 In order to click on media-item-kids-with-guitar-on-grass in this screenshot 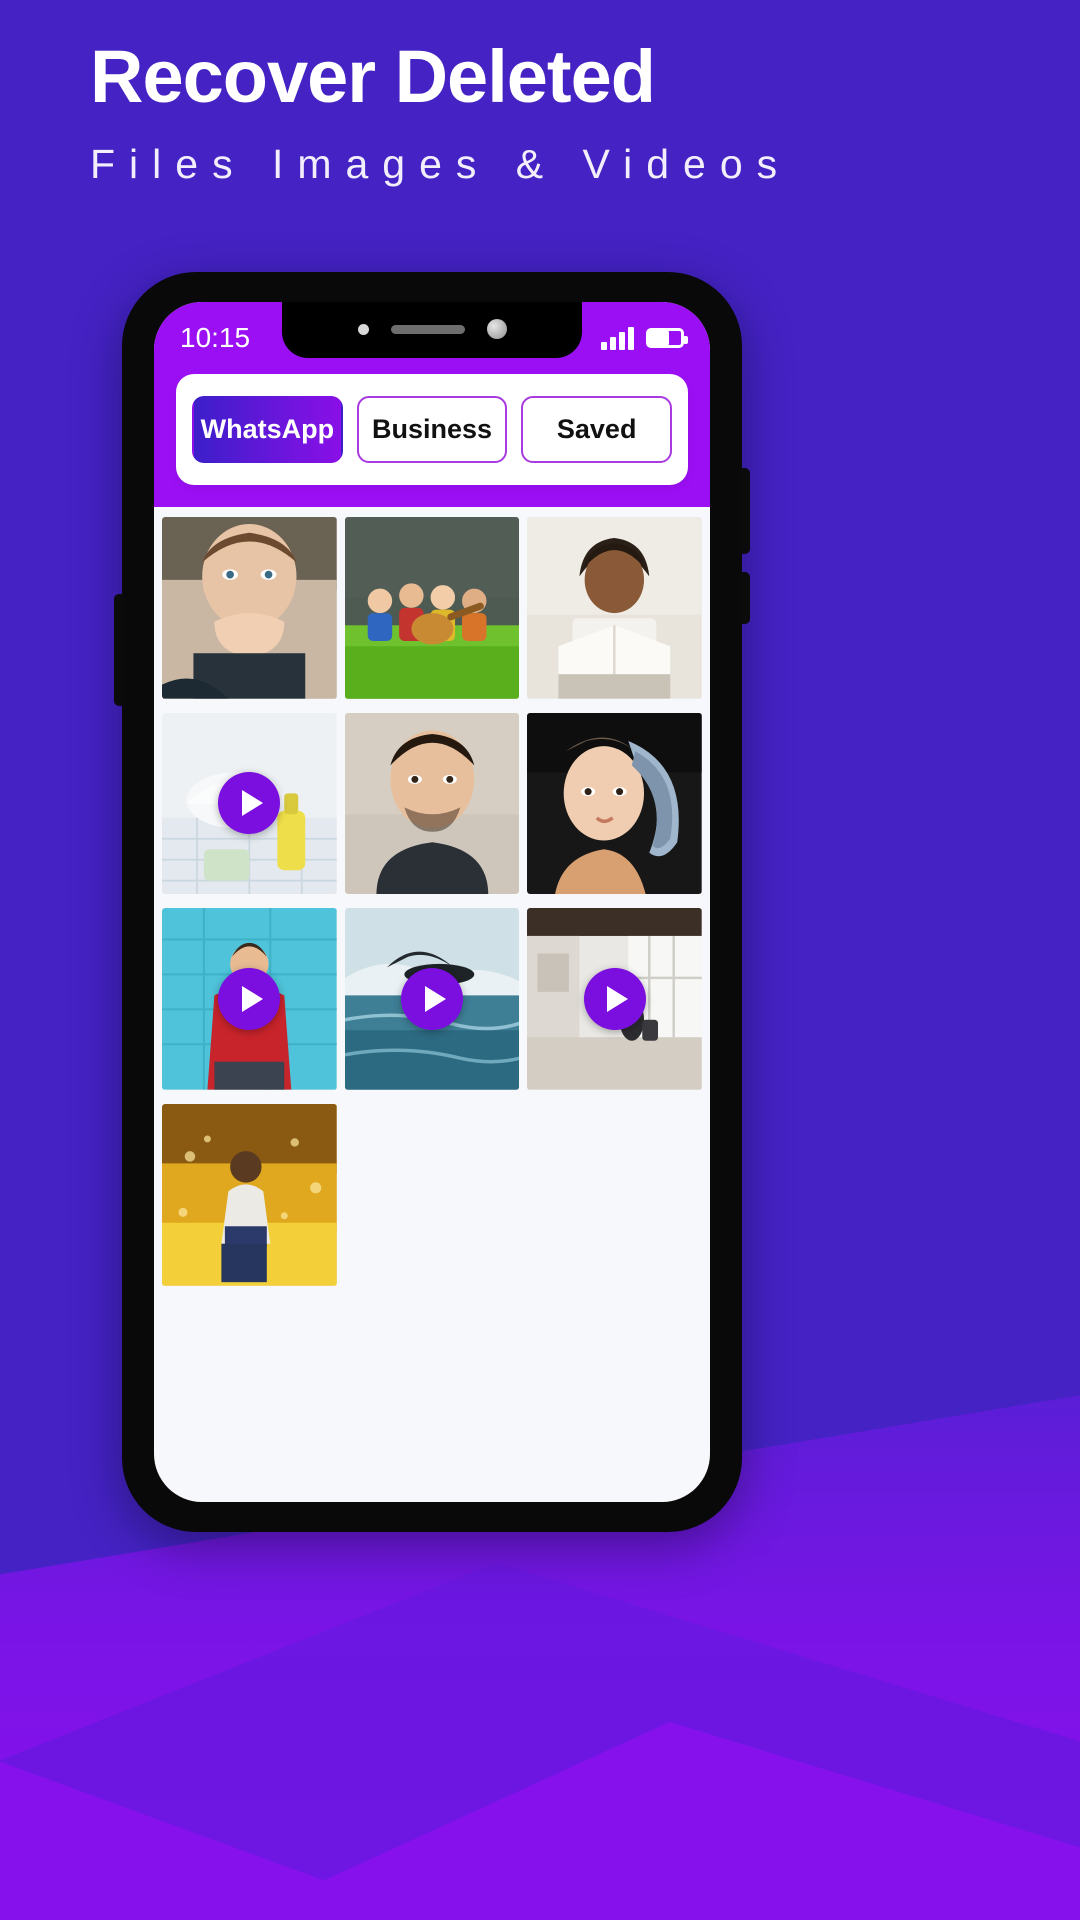, I will do `click(432, 608)`.